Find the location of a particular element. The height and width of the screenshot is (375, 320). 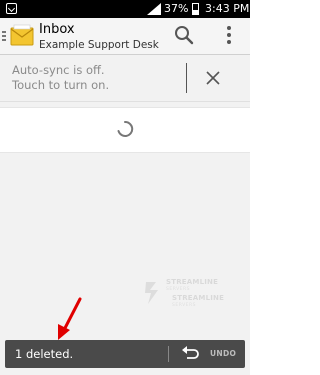

battery-percent: 37% is located at coordinates (176, 8).